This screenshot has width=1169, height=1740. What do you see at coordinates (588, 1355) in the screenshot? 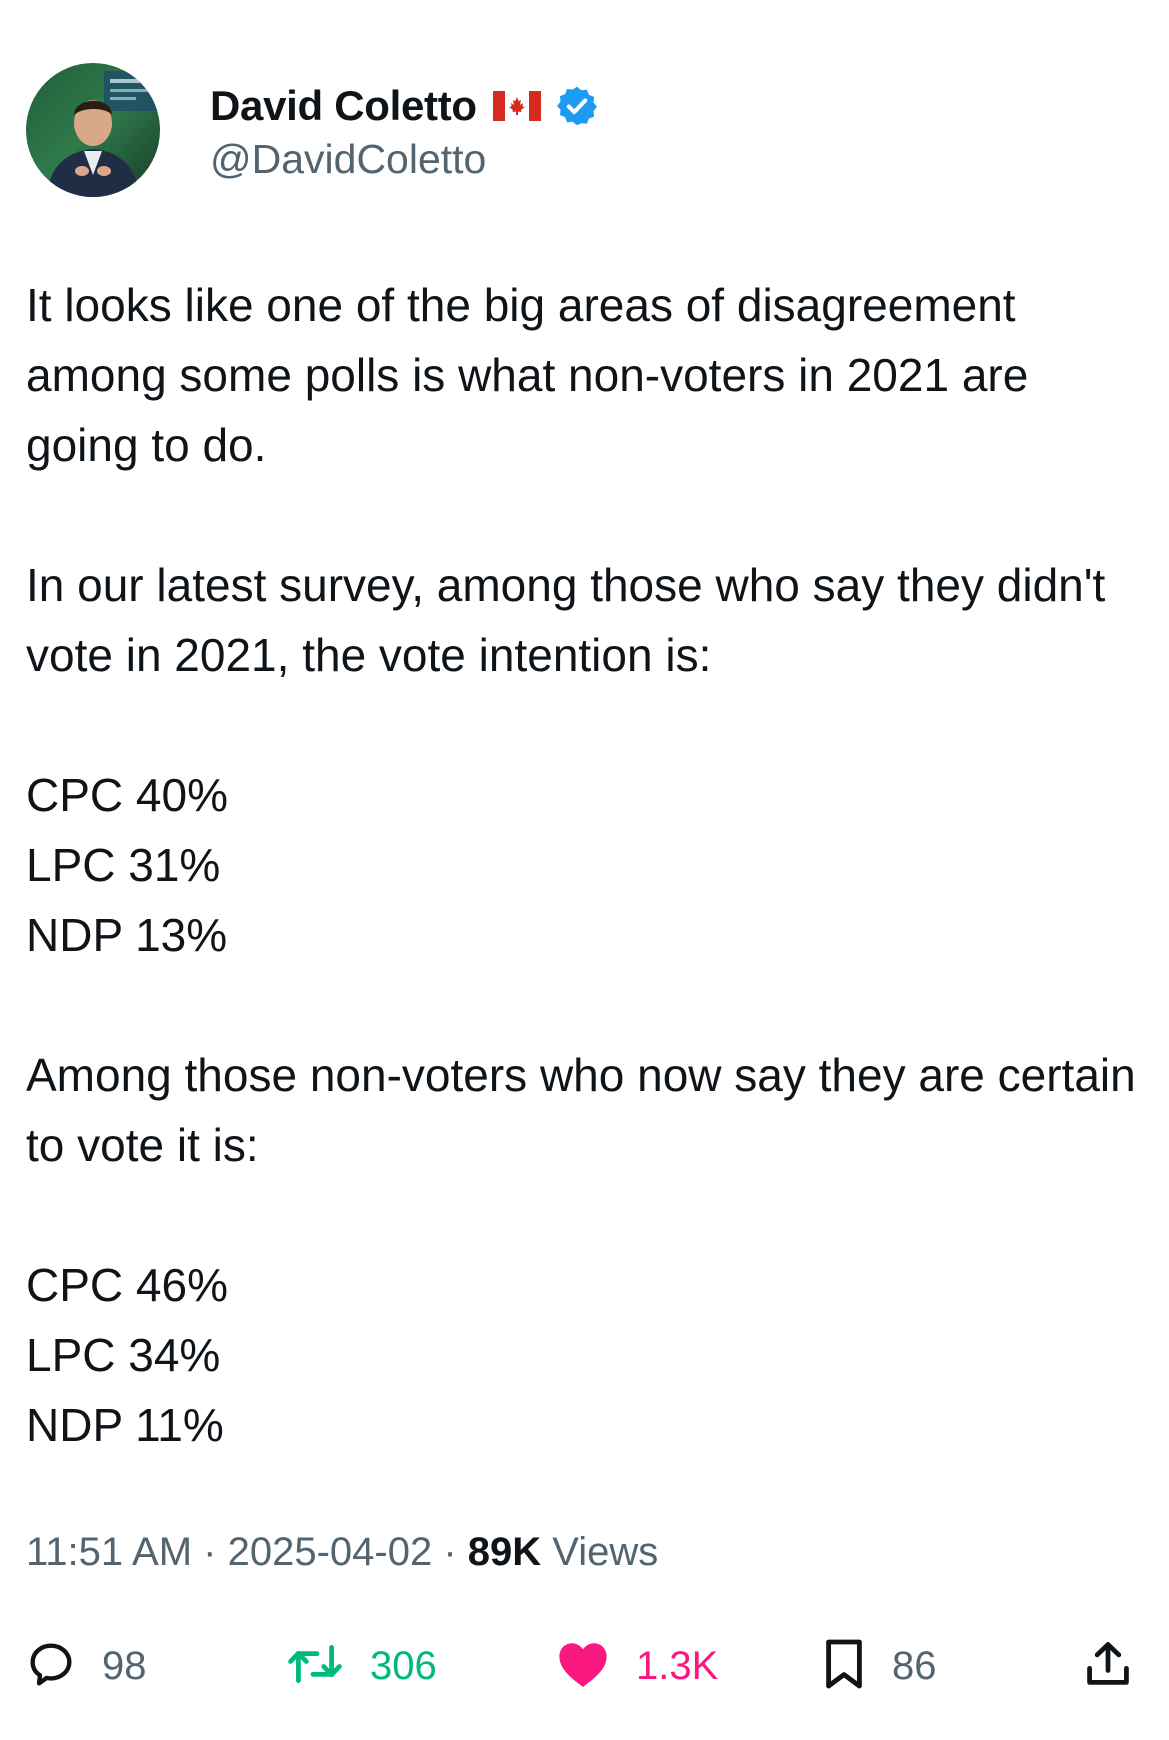
I see `result-list-certain-voters: CPC 46% LPC 34% NDP 11%` at bounding box center [588, 1355].